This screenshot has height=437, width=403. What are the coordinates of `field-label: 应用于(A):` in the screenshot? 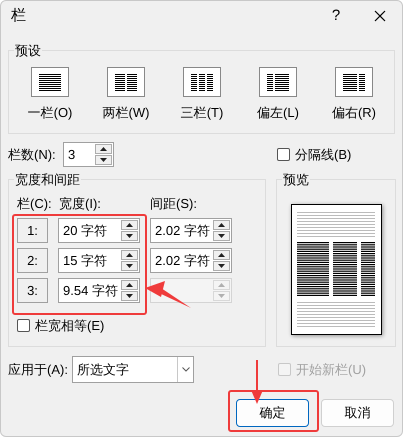 It's located at (38, 369).